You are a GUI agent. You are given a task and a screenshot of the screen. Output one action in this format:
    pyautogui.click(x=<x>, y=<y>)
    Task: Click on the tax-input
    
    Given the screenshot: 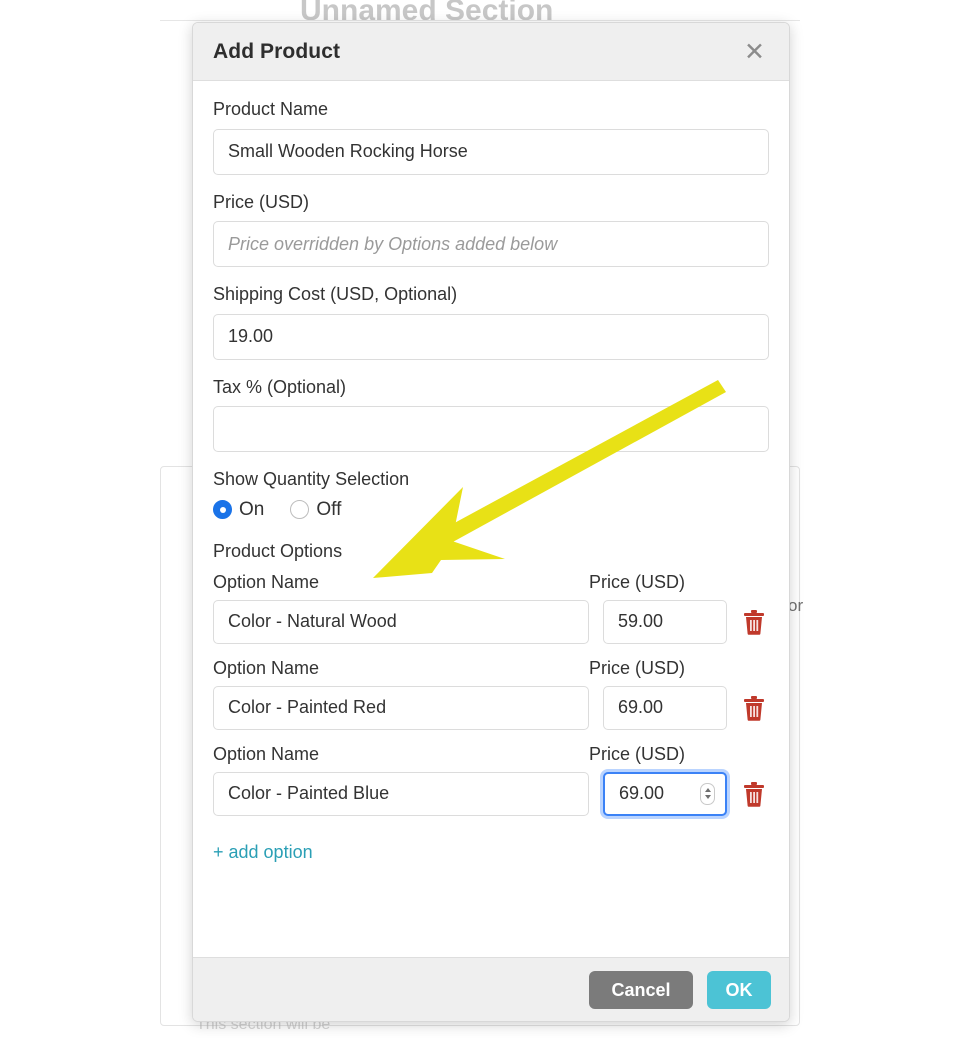 What is the action you would take?
    pyautogui.click(x=491, y=429)
    